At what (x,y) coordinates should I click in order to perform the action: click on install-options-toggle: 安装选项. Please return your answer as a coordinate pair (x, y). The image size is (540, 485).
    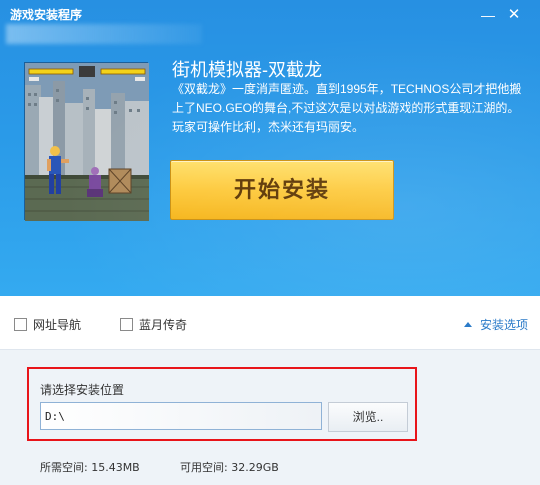
    Looking at the image, I should click on (496, 324).